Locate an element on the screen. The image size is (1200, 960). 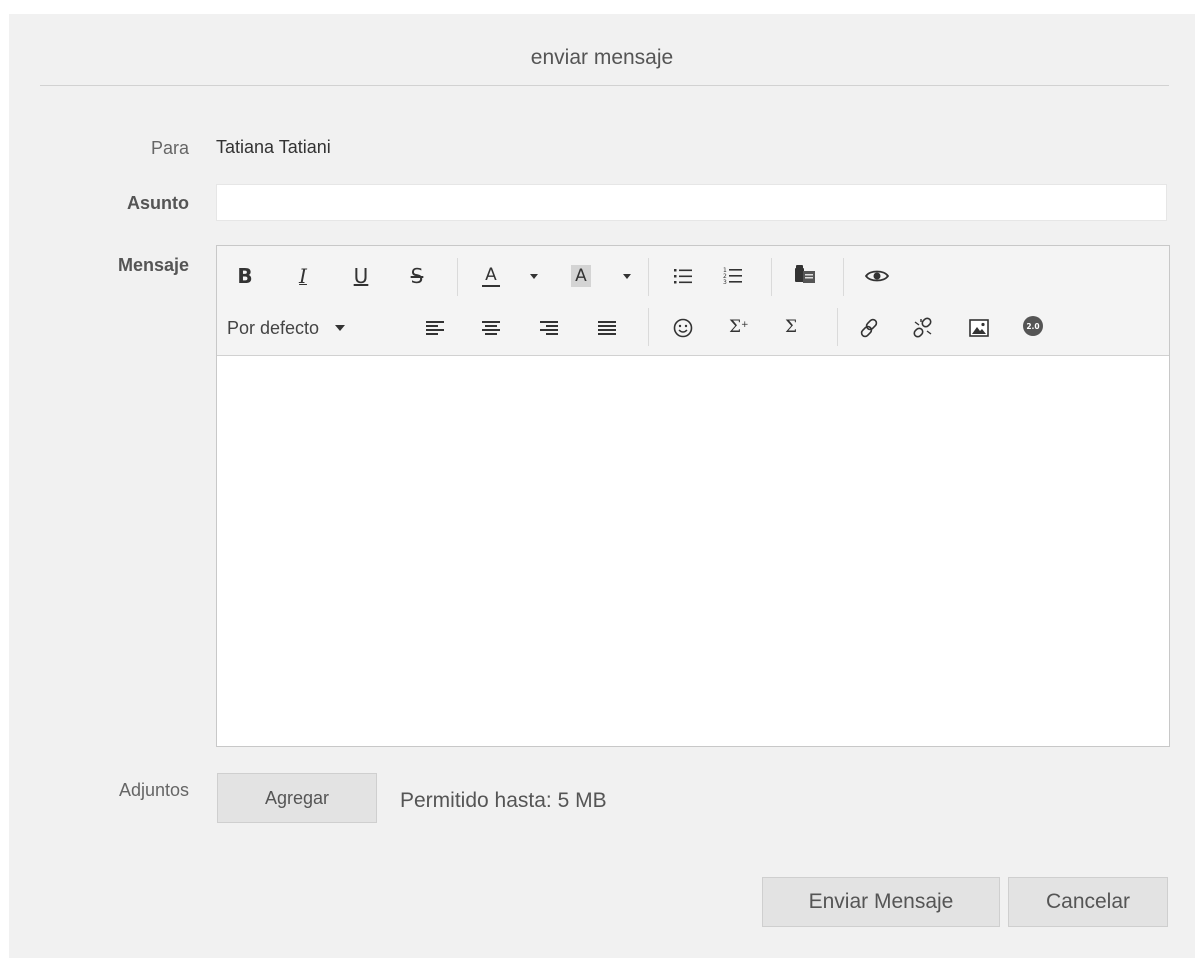
font-size-dropdown: Por defecto is located at coordinates (307, 328).